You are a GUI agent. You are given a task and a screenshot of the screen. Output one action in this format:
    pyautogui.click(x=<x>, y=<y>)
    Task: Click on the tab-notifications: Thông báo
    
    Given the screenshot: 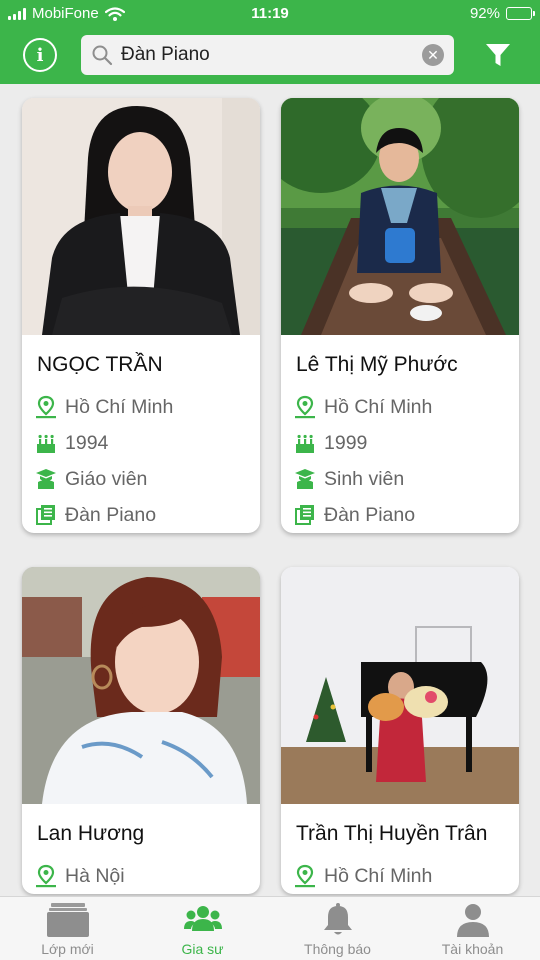 What is the action you would take?
    pyautogui.click(x=337, y=928)
    